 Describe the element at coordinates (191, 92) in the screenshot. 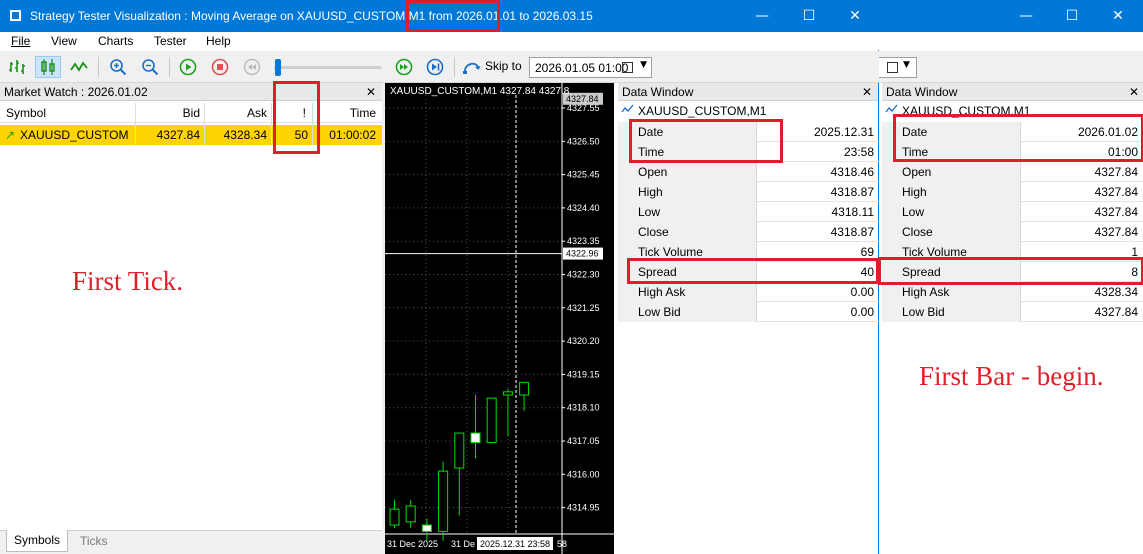

I see `market-watch-header: Market Watch : 2026.01.02 ✕` at that location.